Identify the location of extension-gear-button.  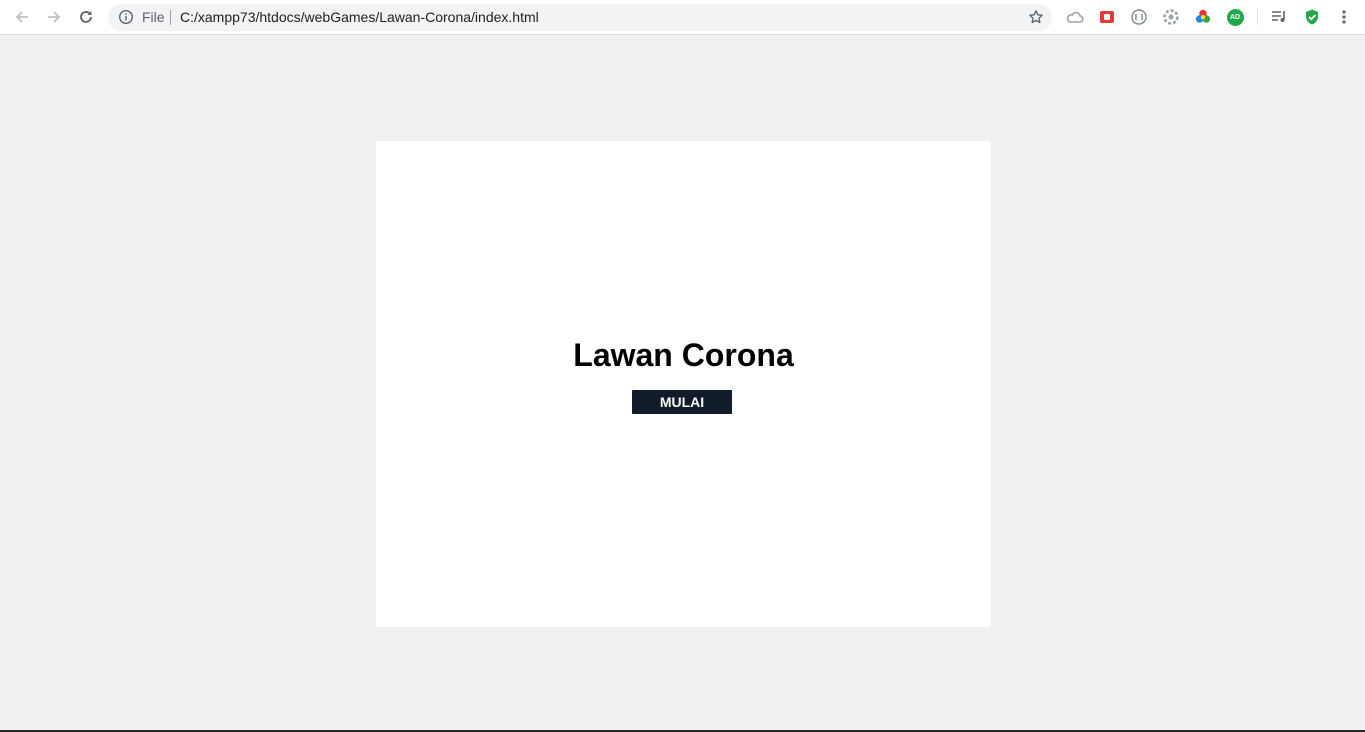
(1171, 17).